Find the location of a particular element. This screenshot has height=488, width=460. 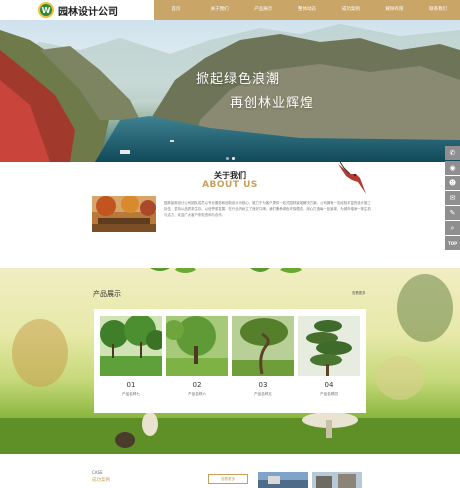

user-icon: ☻ is located at coordinates (452, 183).